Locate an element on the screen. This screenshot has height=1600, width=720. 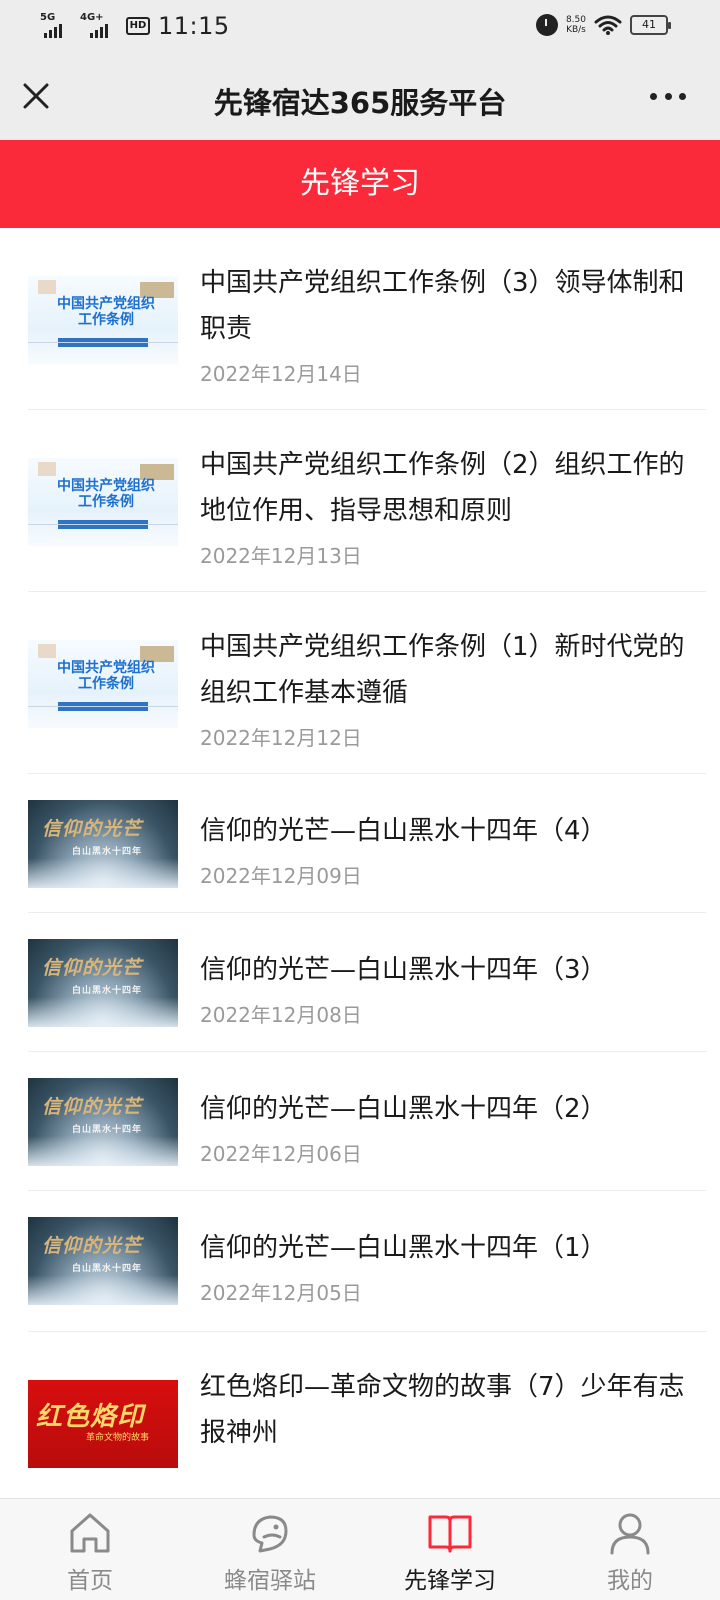
article-date: 2022年12月14日 is located at coordinates (281, 374).